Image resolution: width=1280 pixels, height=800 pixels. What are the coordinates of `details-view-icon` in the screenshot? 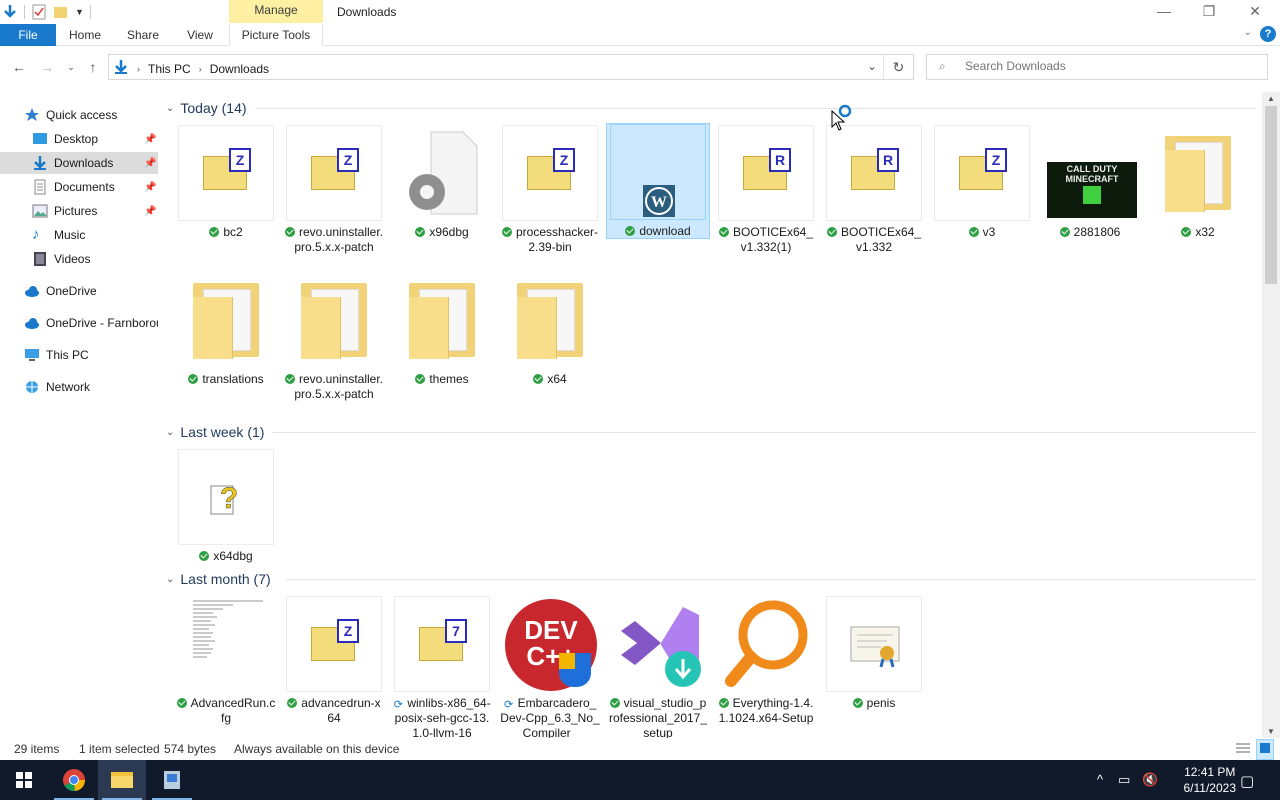 It's located at (1243, 749).